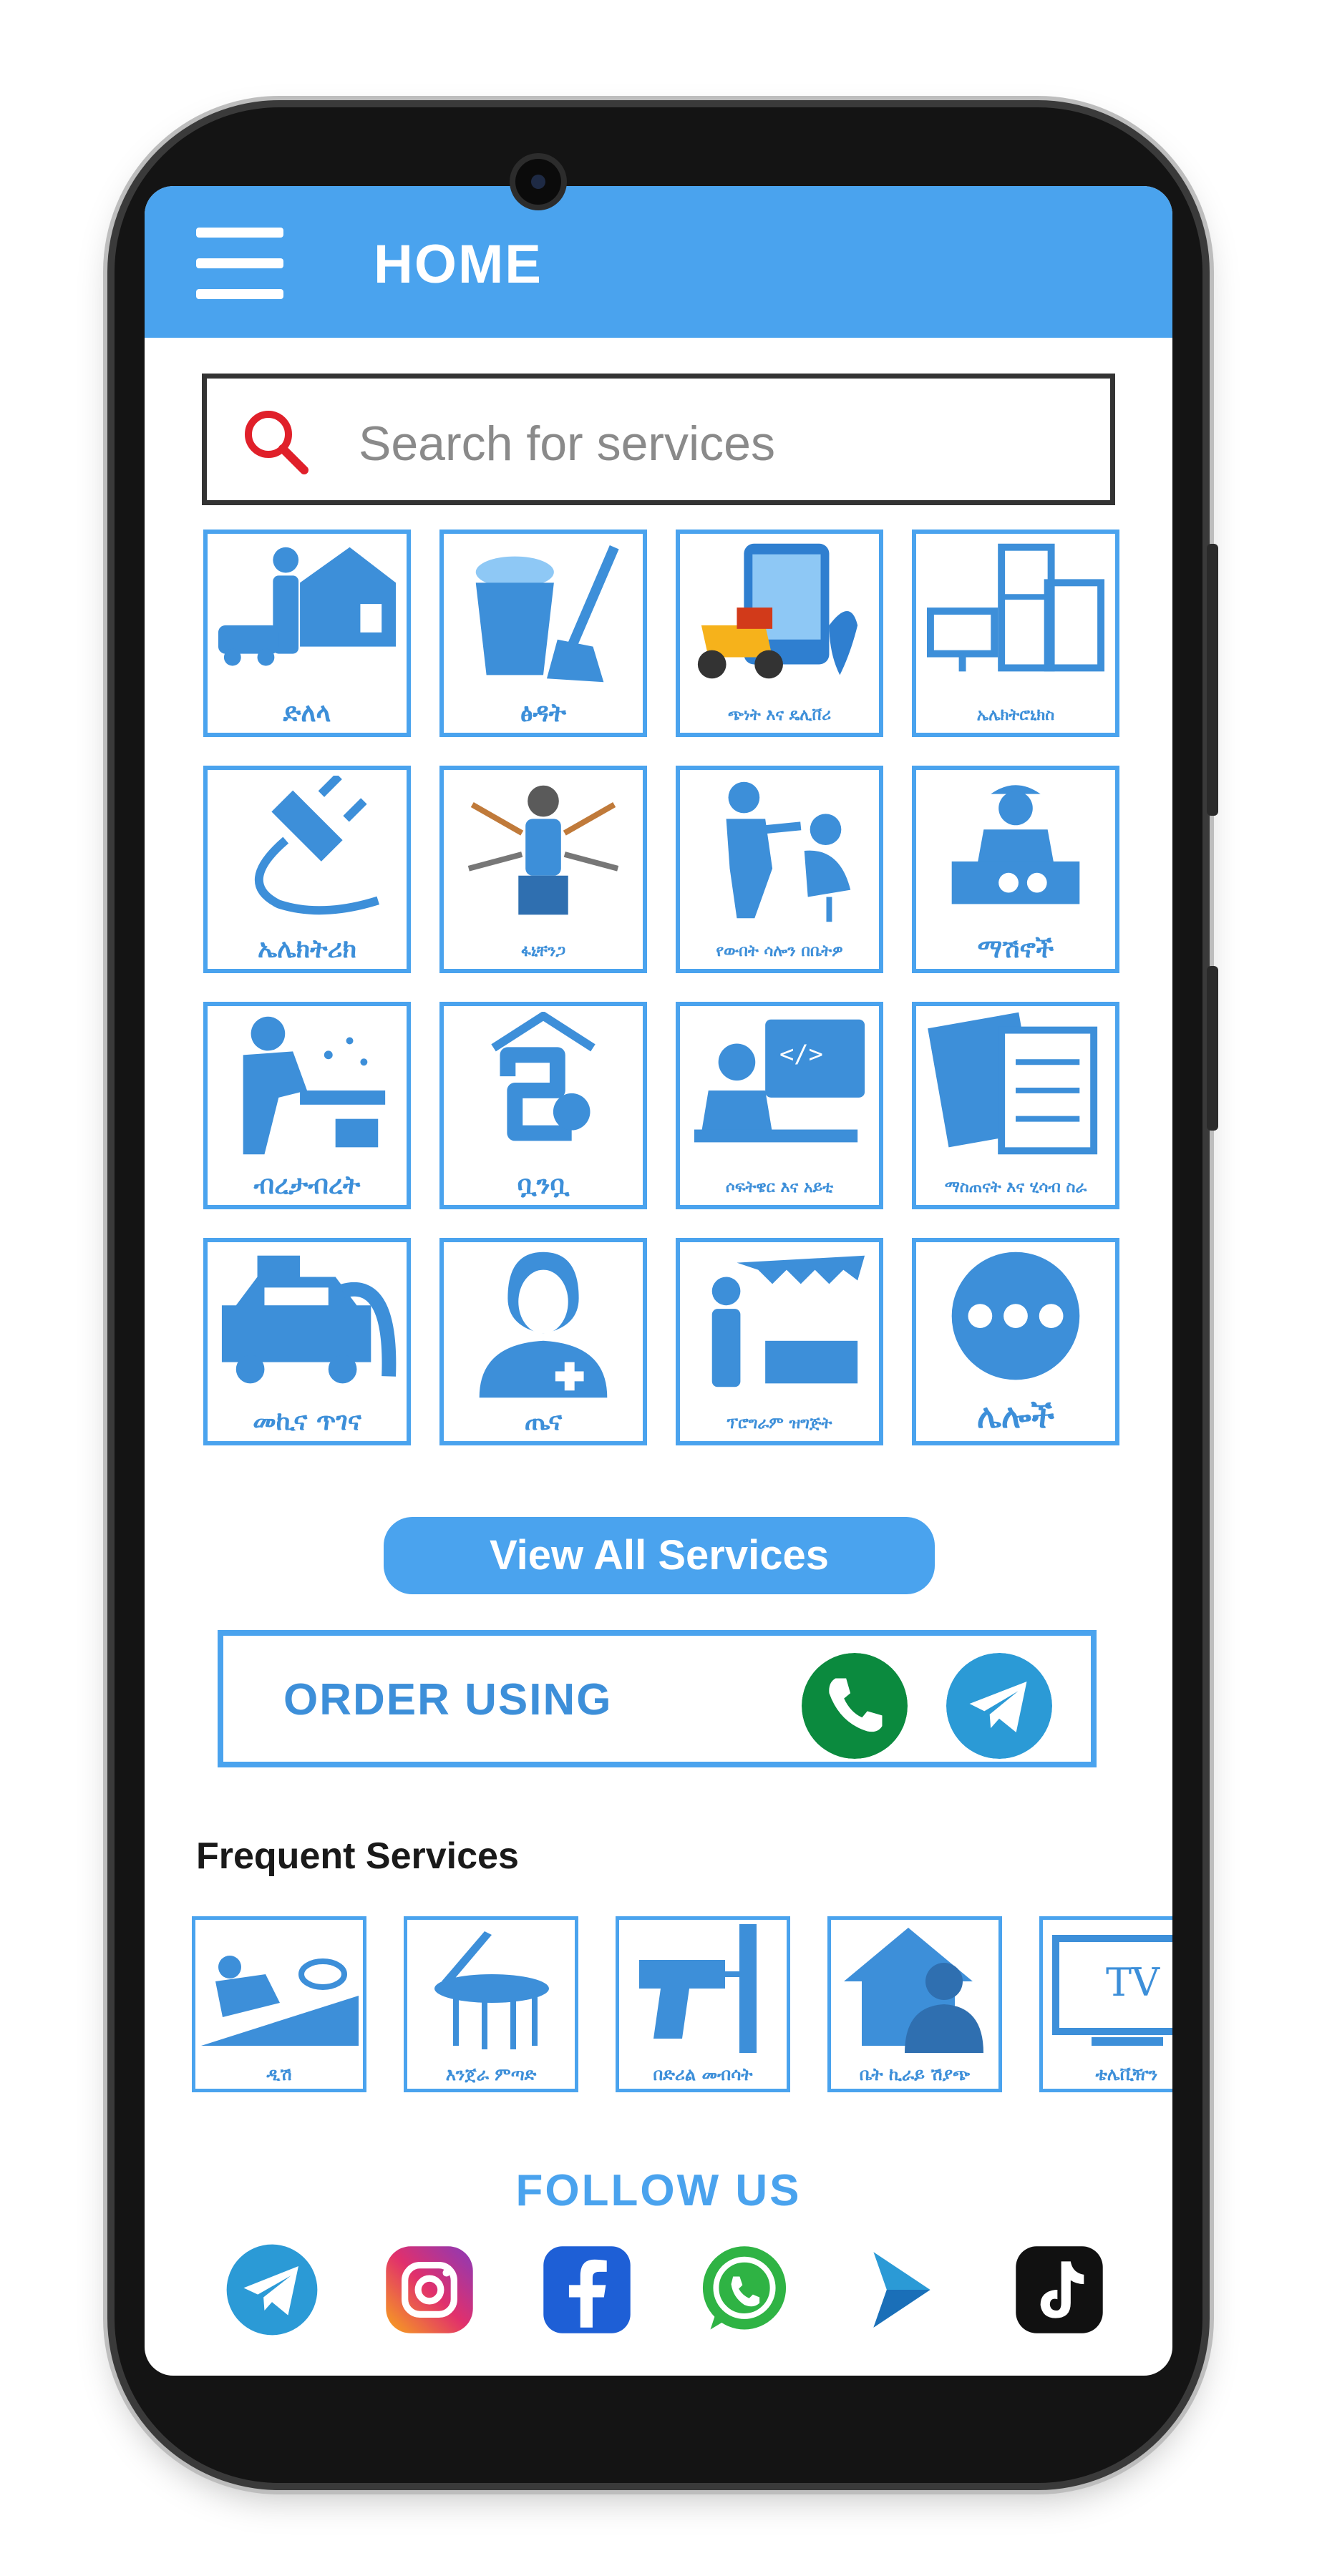  What do you see at coordinates (458, 264) in the screenshot?
I see `page-title: HOME` at bounding box center [458, 264].